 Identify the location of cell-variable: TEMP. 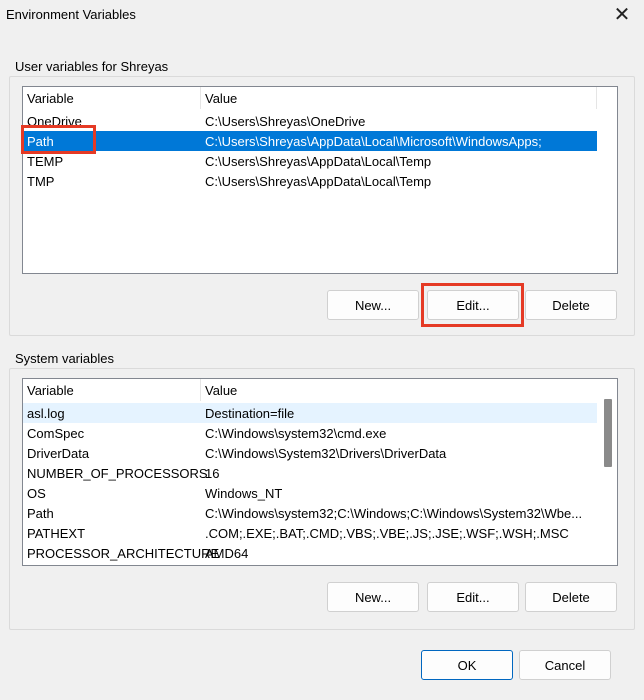
(45, 161).